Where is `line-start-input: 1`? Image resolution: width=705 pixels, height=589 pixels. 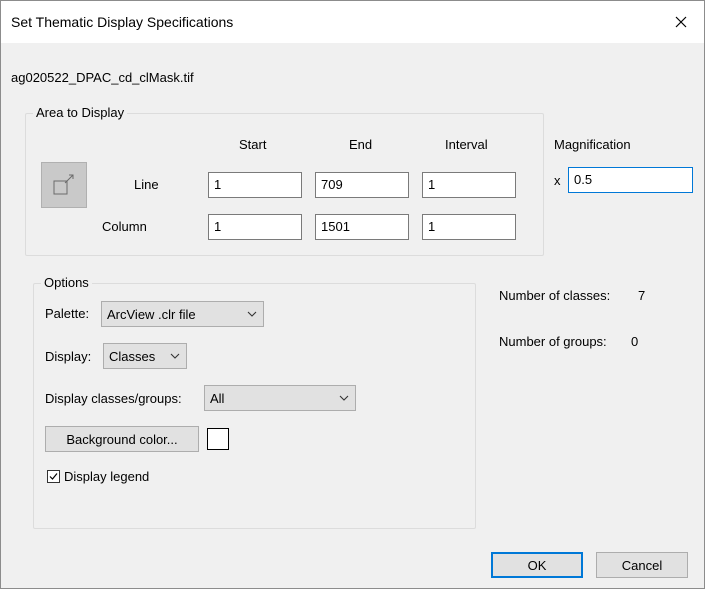
line-start-input: 1 is located at coordinates (255, 185).